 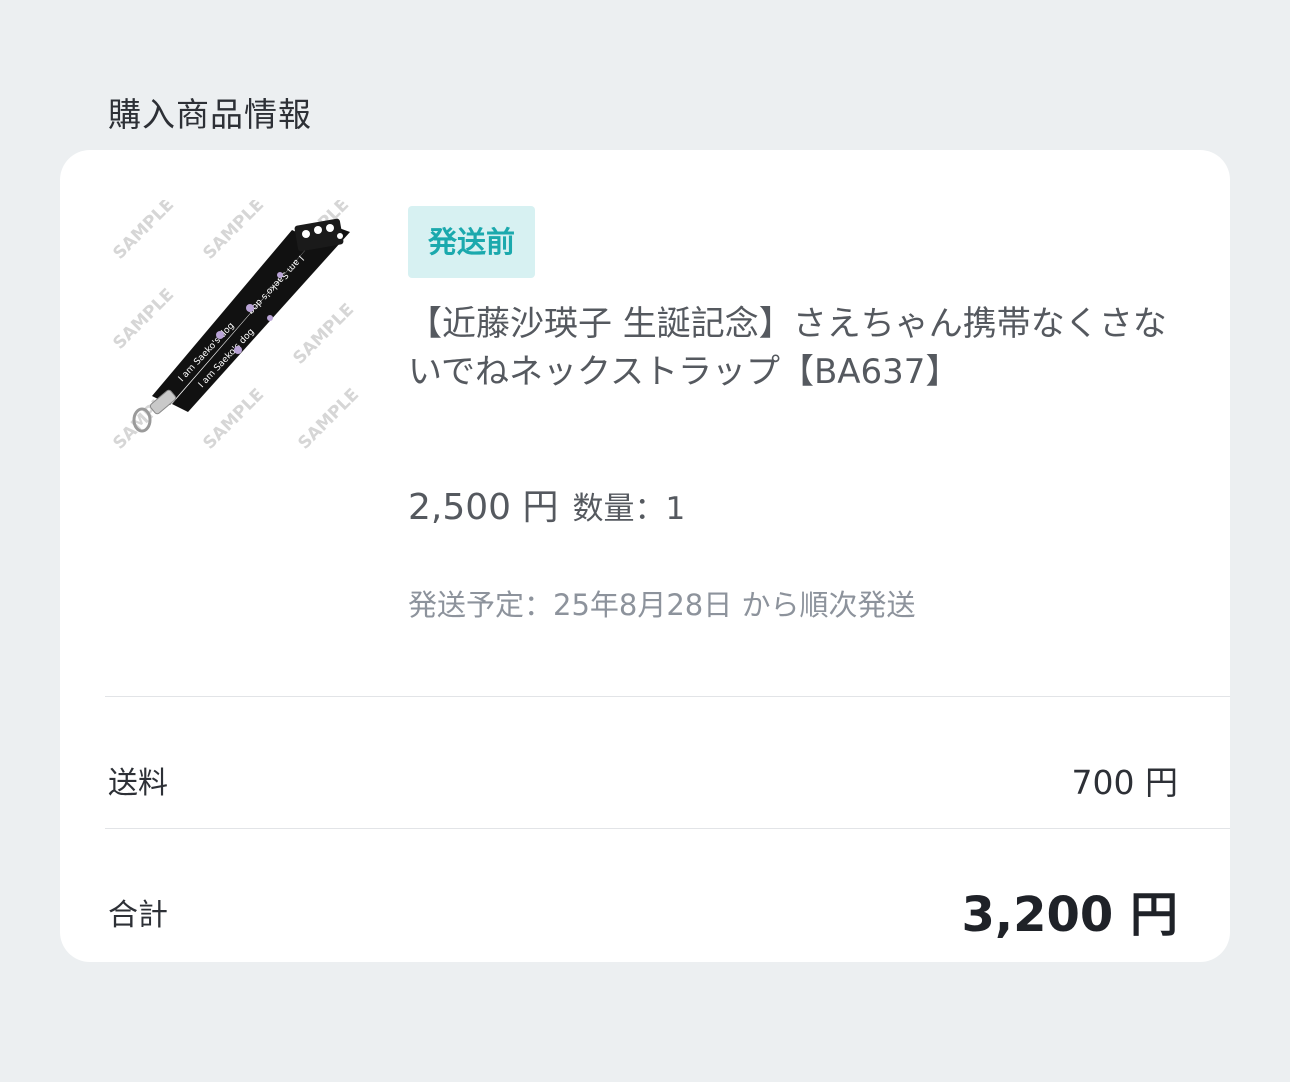 What do you see at coordinates (138, 915) in the screenshot?
I see `total-label: 合計` at bounding box center [138, 915].